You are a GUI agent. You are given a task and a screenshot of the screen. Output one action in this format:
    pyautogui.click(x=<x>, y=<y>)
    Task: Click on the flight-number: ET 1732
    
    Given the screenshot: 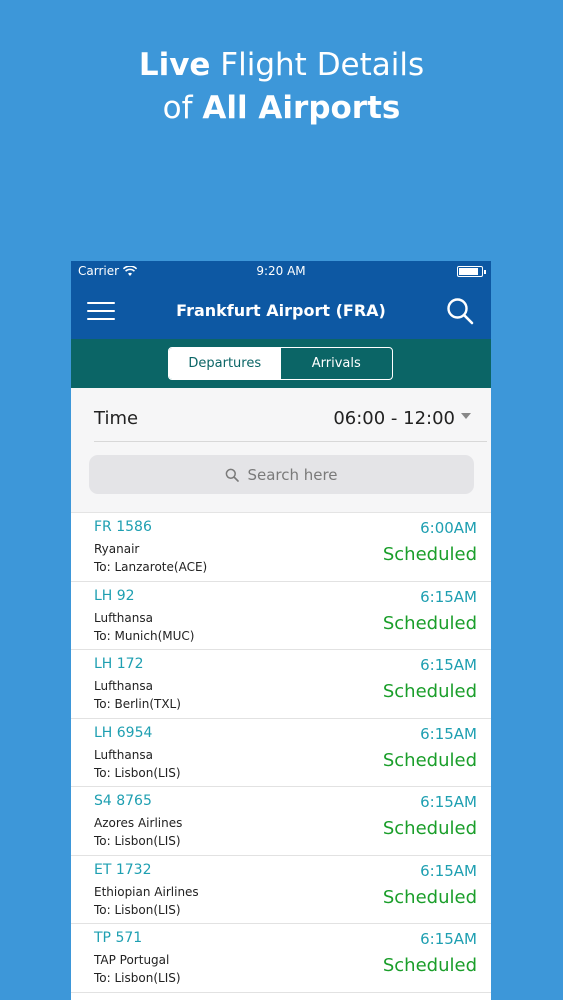 What is the action you would take?
    pyautogui.click(x=123, y=869)
    